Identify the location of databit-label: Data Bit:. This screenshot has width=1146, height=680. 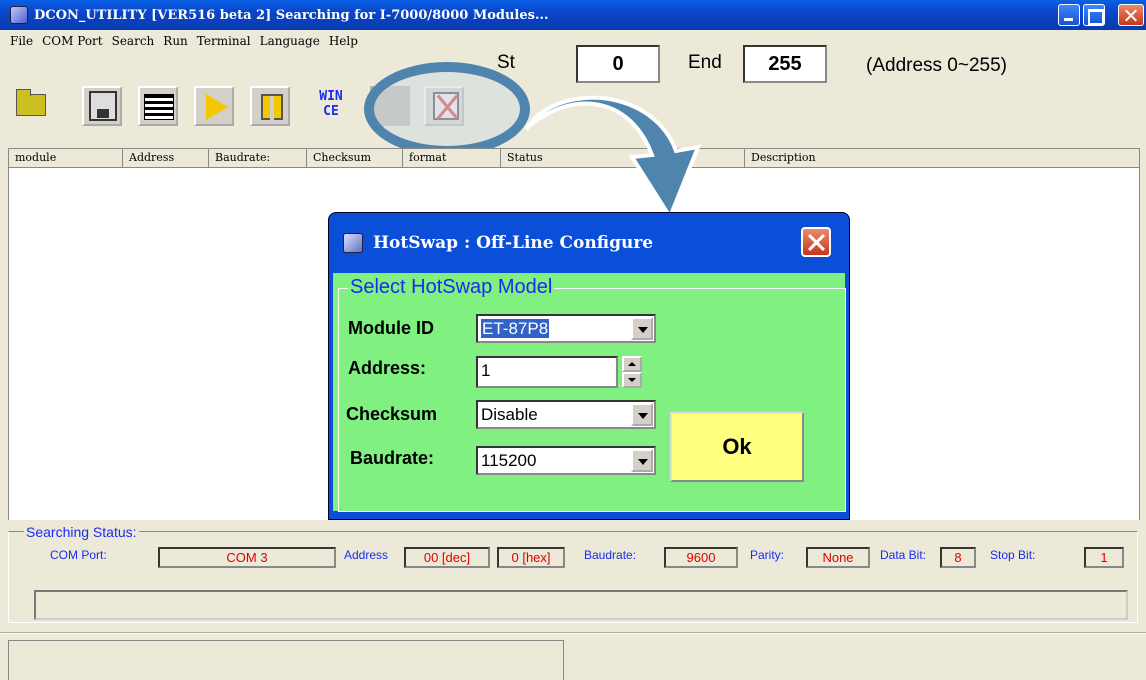
(903, 555).